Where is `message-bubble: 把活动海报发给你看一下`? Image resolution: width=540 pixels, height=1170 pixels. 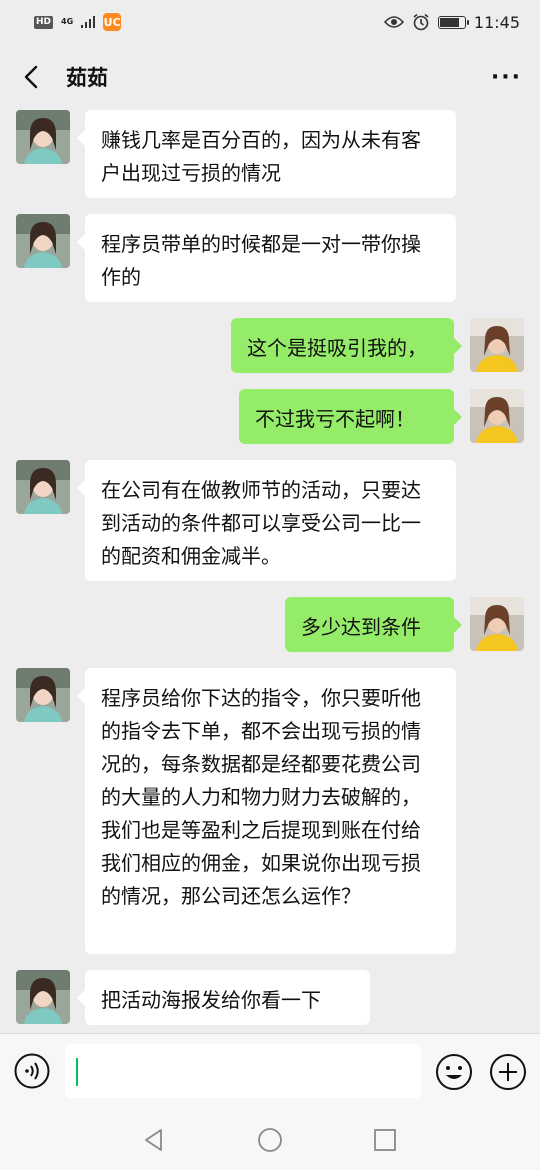 message-bubble: 把活动海报发给你看一下 is located at coordinates (223, 997).